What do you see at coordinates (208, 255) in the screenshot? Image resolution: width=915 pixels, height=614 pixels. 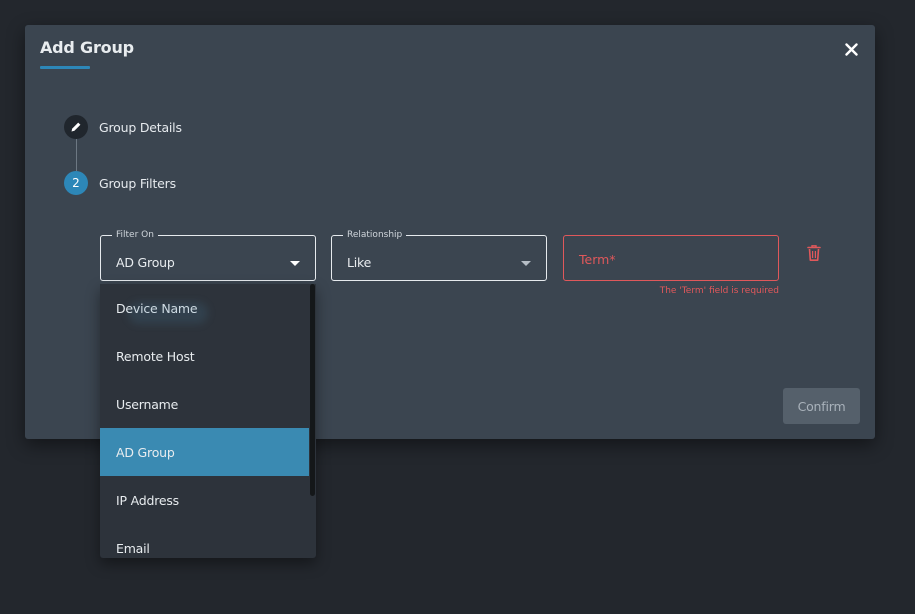 I see `filter-on-select: Filter On AD Group` at bounding box center [208, 255].